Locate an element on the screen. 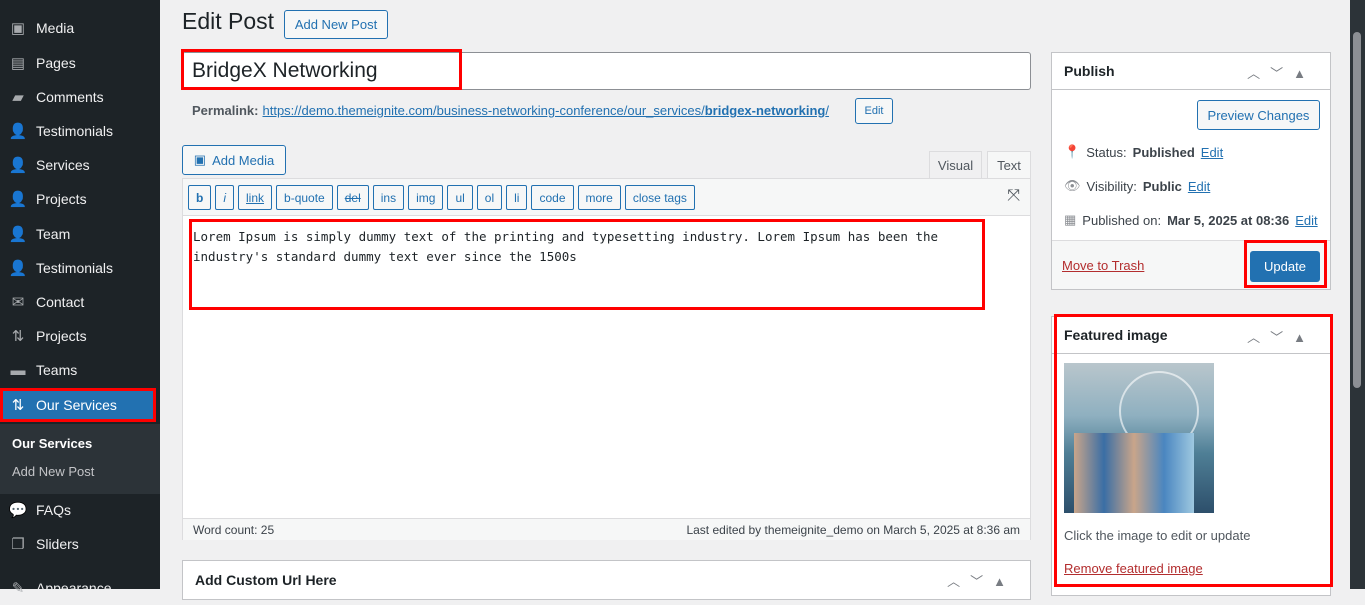  fullscreen-icon: ⤧ is located at coordinates (1013, 196).